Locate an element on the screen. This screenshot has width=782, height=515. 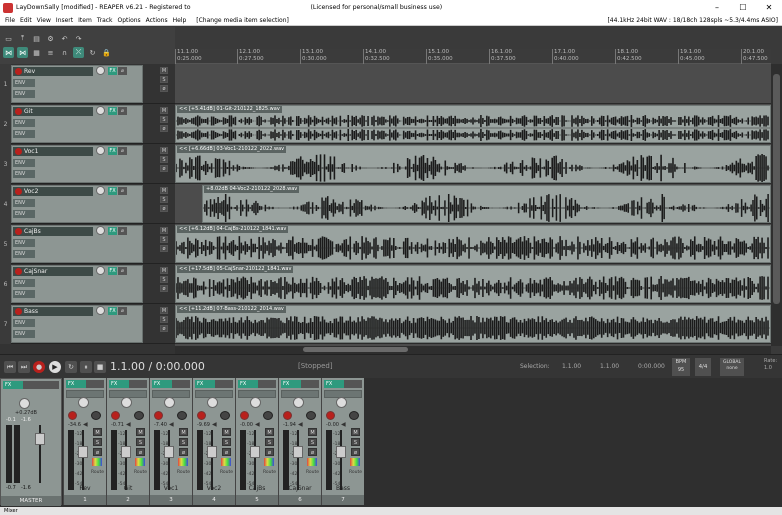
track-lane: << [+5.41dB] 01-Git-210122_1825.wav is located at coordinates (473, 124).